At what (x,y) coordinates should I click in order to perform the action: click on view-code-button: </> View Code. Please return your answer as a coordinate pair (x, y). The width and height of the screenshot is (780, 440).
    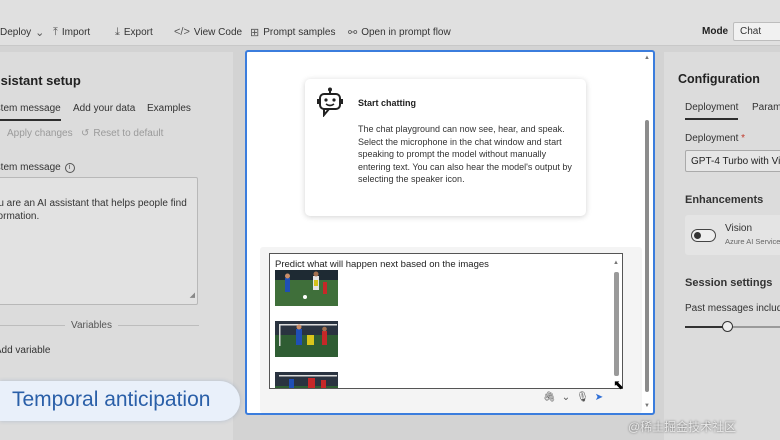
    Looking at the image, I should click on (208, 32).